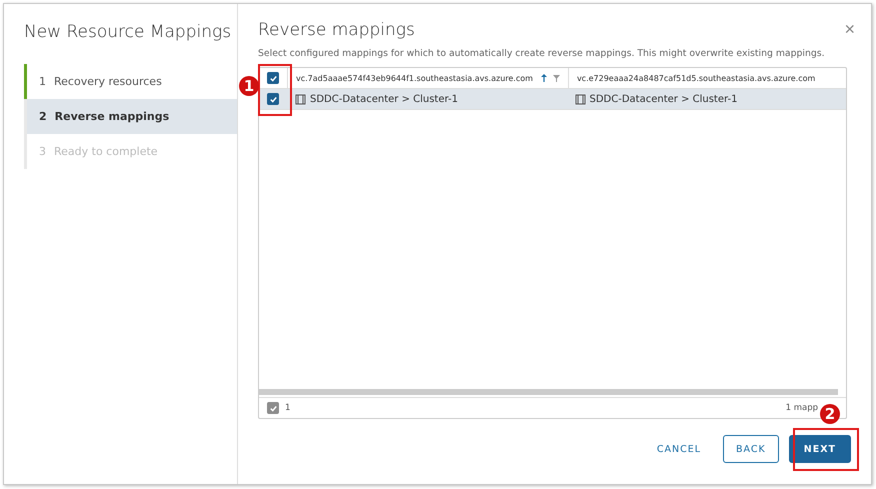  What do you see at coordinates (556, 78) in the screenshot?
I see `filter-icon` at bounding box center [556, 78].